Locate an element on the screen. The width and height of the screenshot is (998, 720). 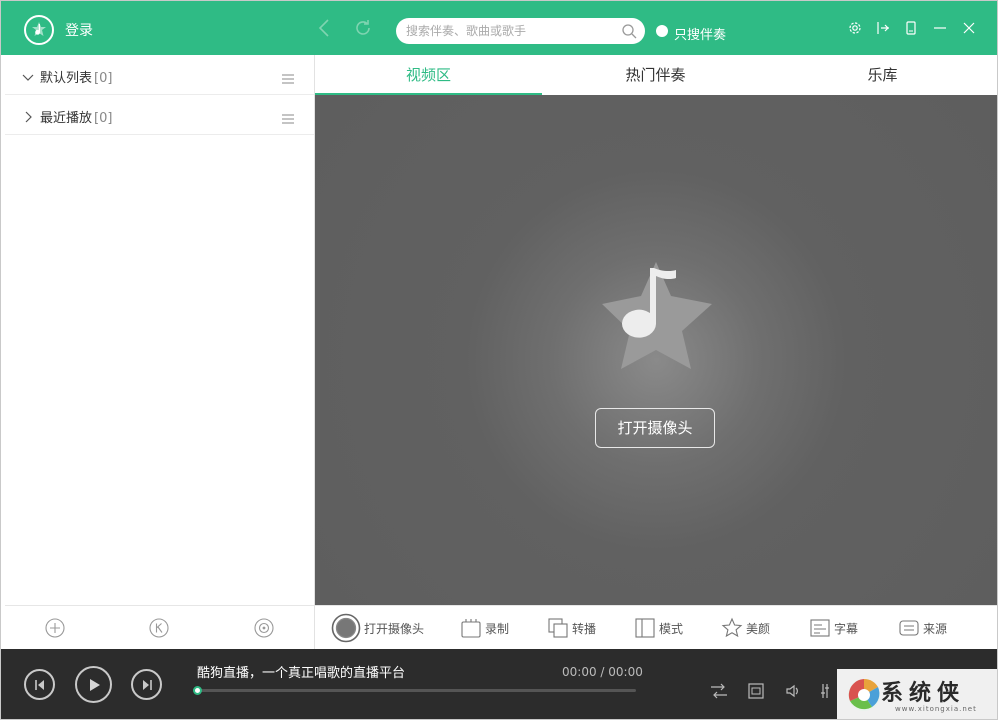
lyrics-icon is located at coordinates (756, 691).